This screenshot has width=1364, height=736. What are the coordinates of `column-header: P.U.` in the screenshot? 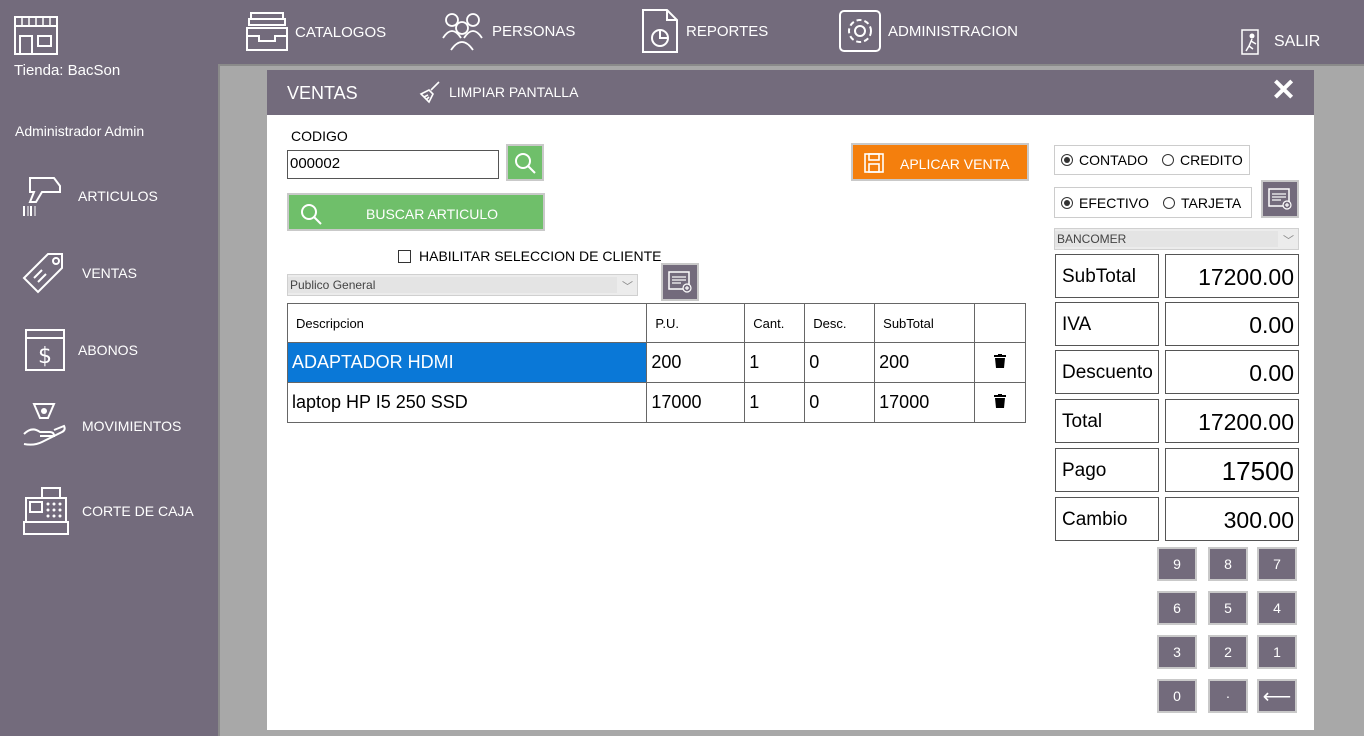 It's located at (696, 323).